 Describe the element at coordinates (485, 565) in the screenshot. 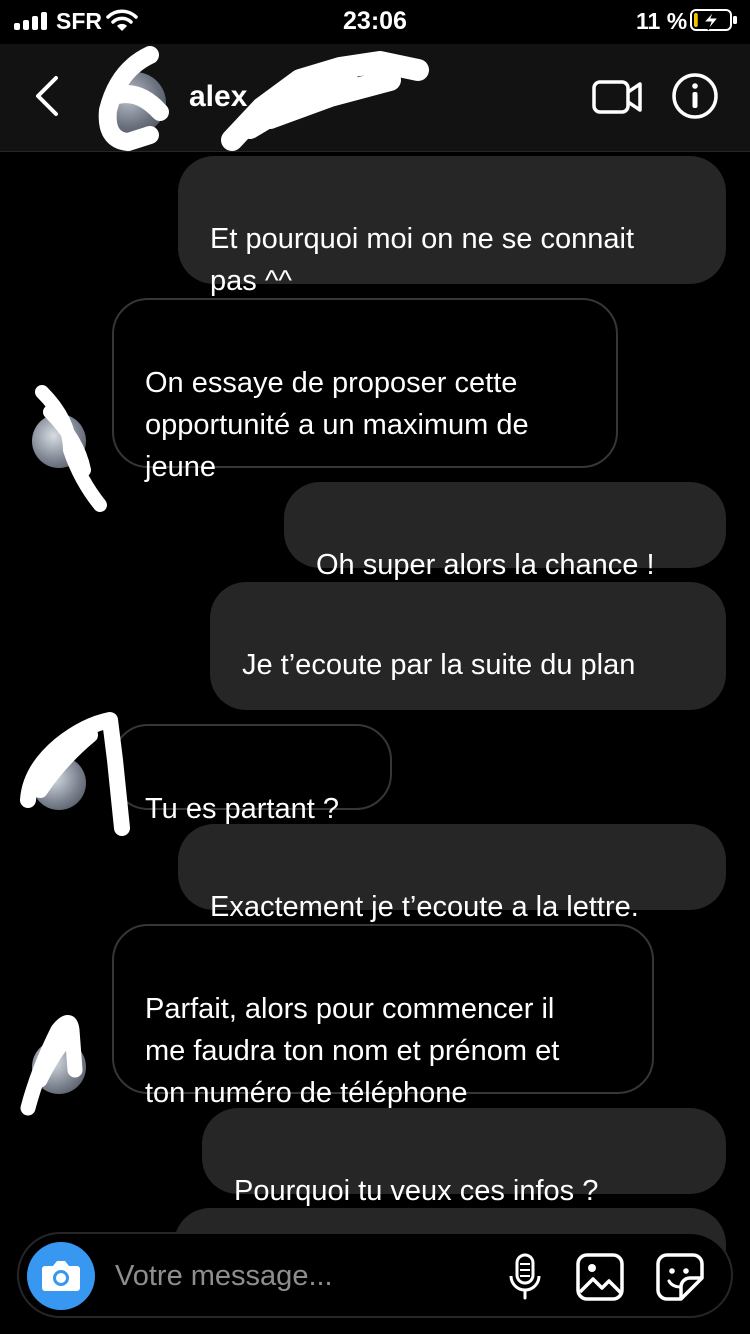

I see `message-text: Oh super alors la chance !` at that location.